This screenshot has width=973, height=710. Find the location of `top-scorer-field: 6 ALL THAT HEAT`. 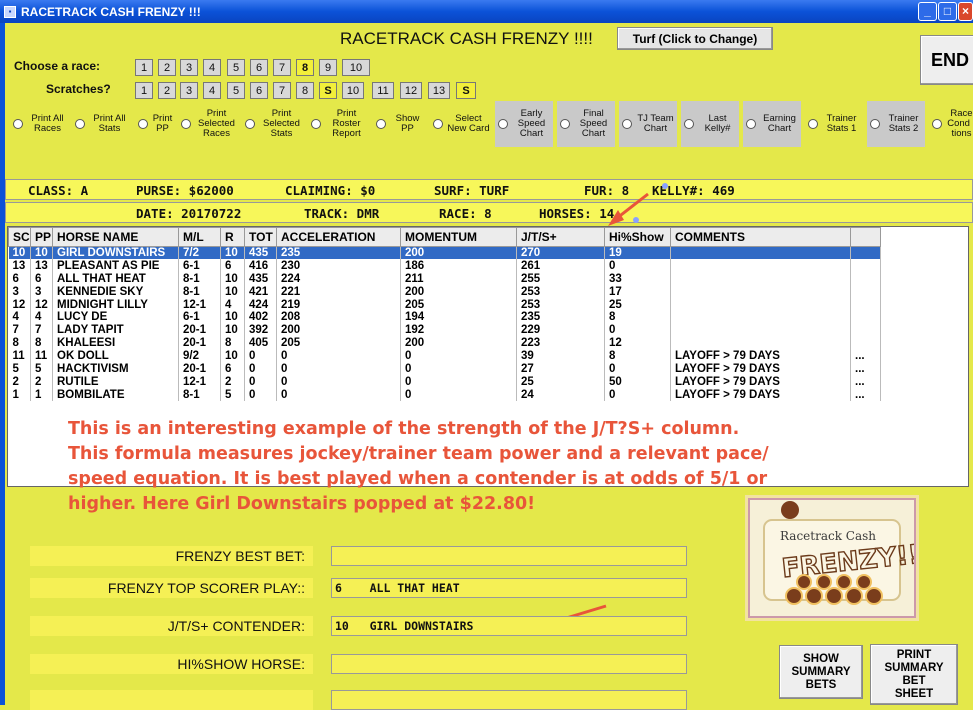

top-scorer-field: 6 ALL THAT HEAT is located at coordinates (509, 588).